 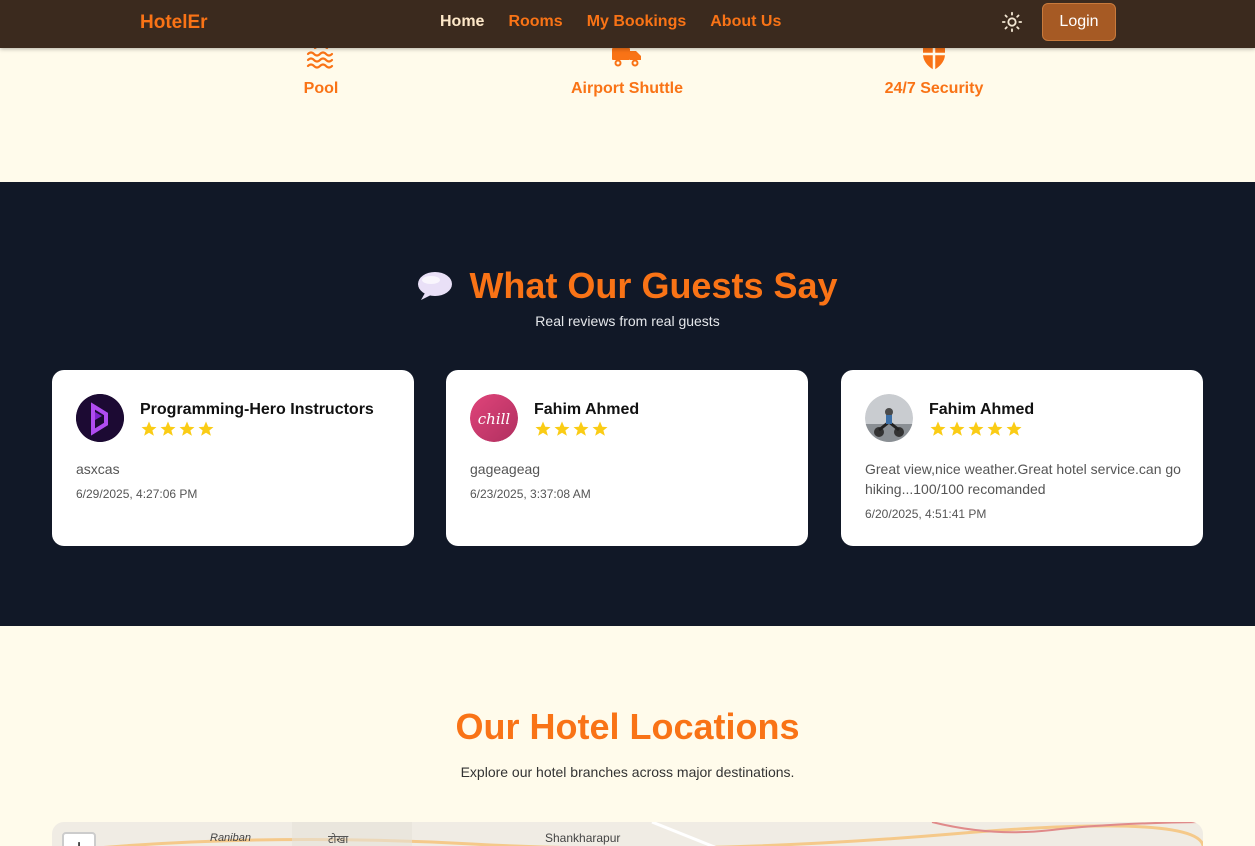 I want to click on reviews-heading: What Our Guests Say, so click(x=627, y=286).